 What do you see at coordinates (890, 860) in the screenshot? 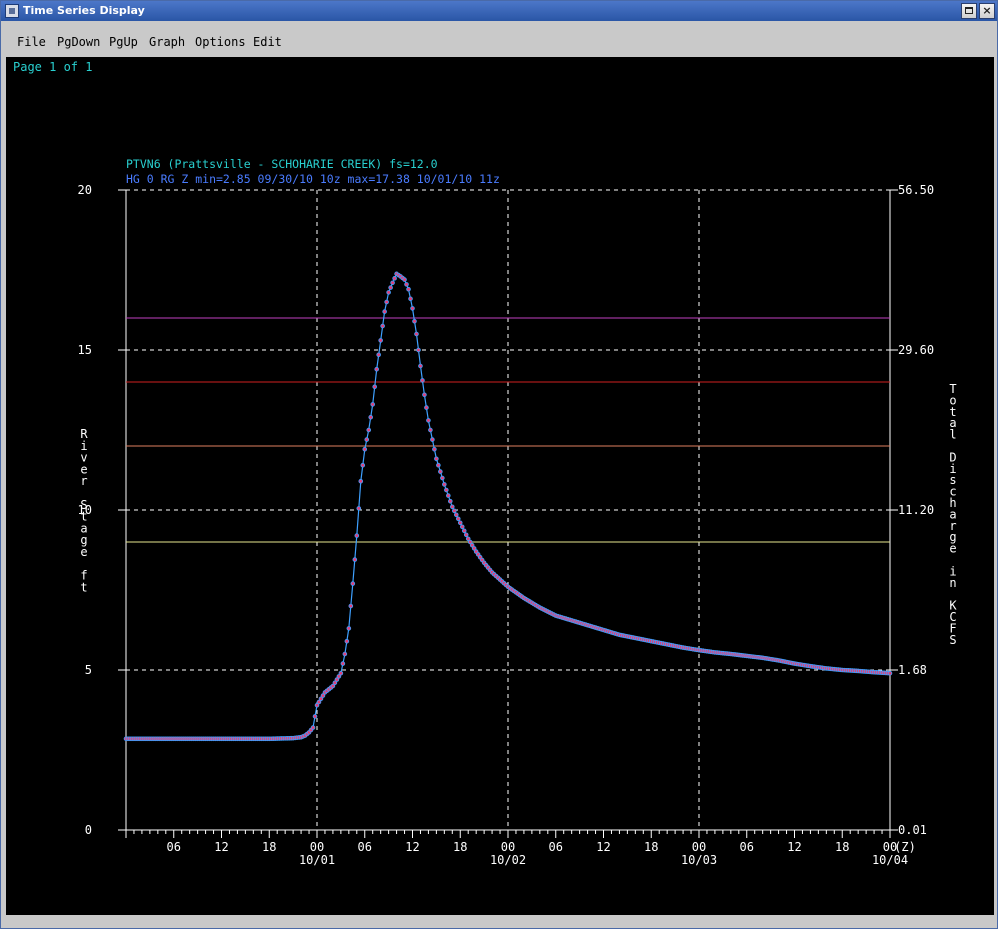
I see `x-date-label: 10/04` at bounding box center [890, 860].